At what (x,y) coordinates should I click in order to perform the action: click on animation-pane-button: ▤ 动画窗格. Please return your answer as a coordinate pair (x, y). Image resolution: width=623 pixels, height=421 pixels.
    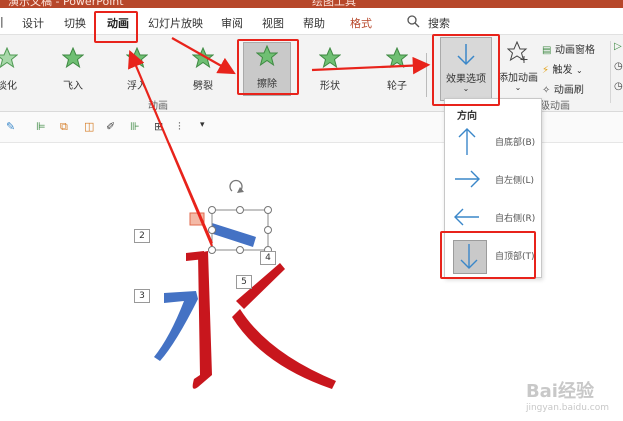
    Looking at the image, I should click on (568, 48).